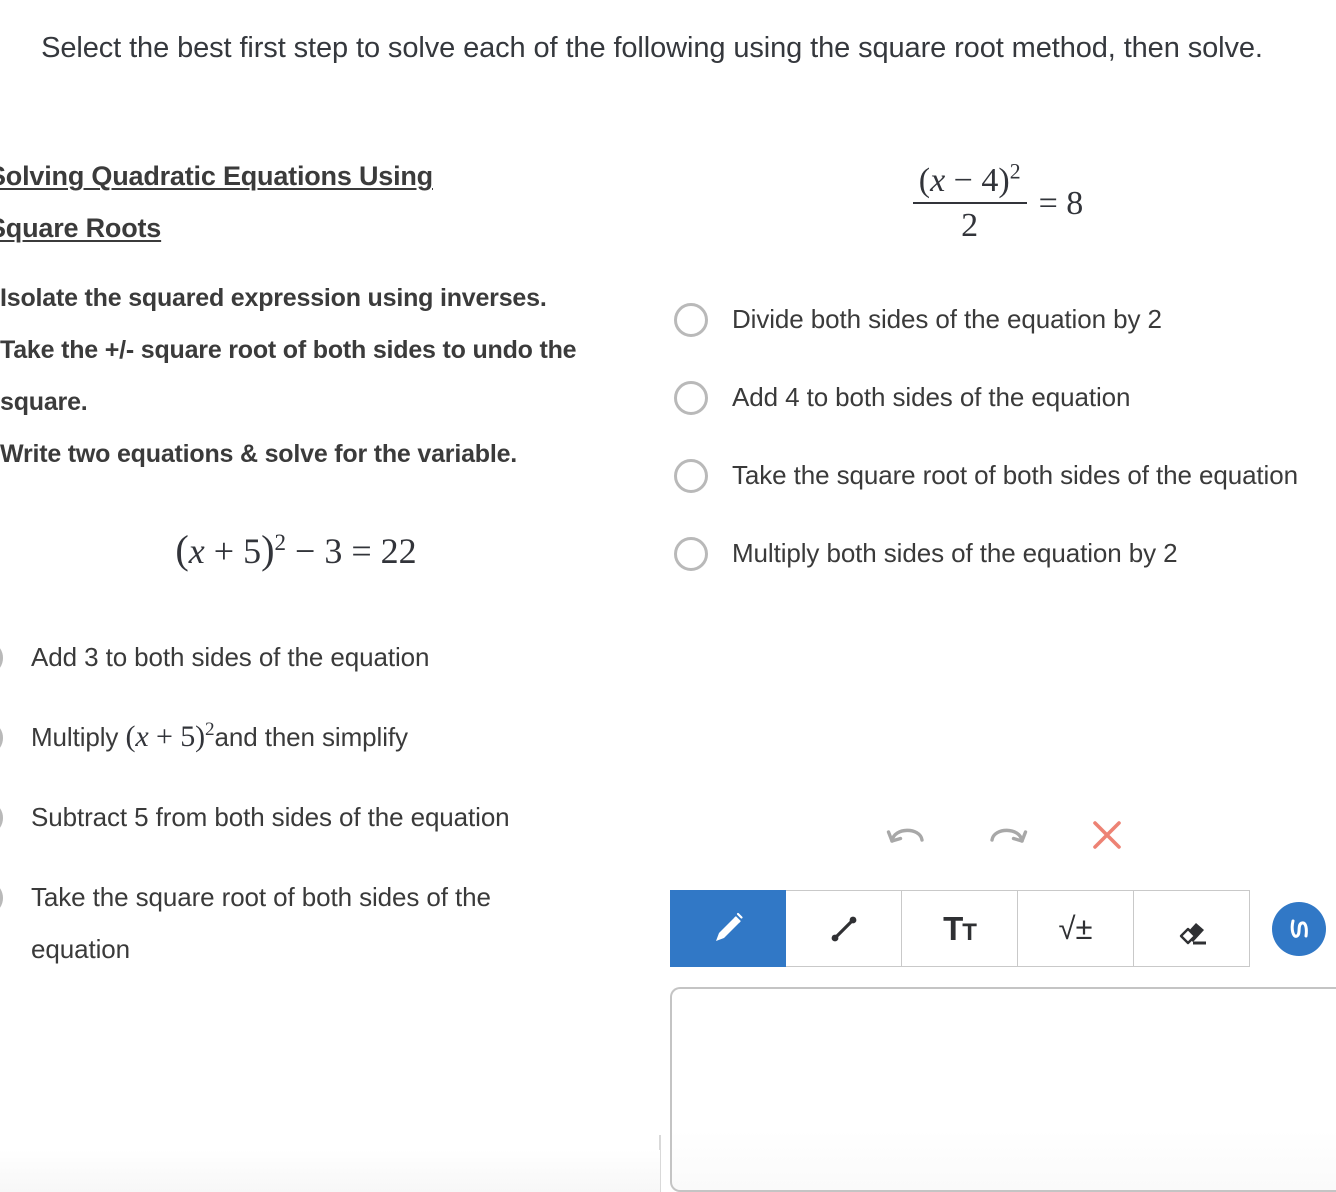  I want to click on drawing-actions, so click(1007, 835).